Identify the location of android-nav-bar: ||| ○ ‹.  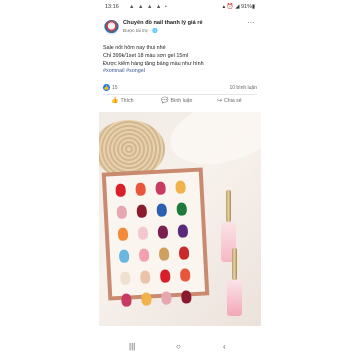
(180, 348).